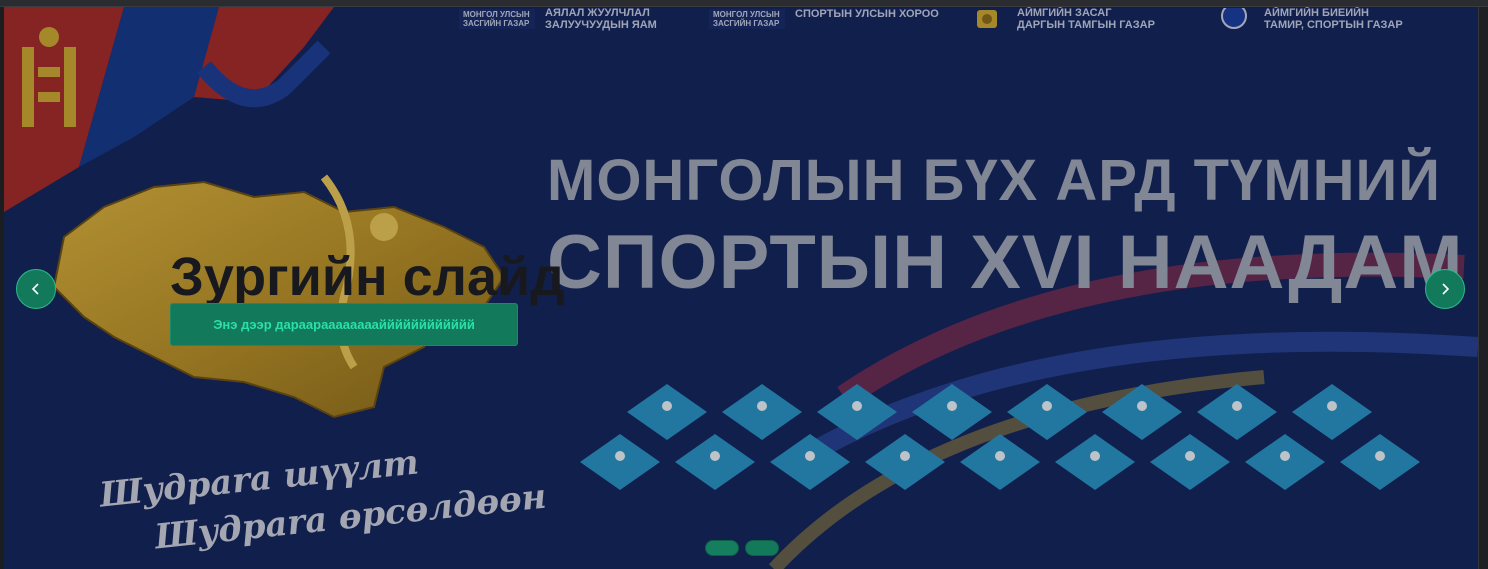 This screenshot has width=1488, height=569. I want to click on sponsor-label-line-2: ЗАЛУУЧУУДЫН ЯАМ, so click(601, 25).